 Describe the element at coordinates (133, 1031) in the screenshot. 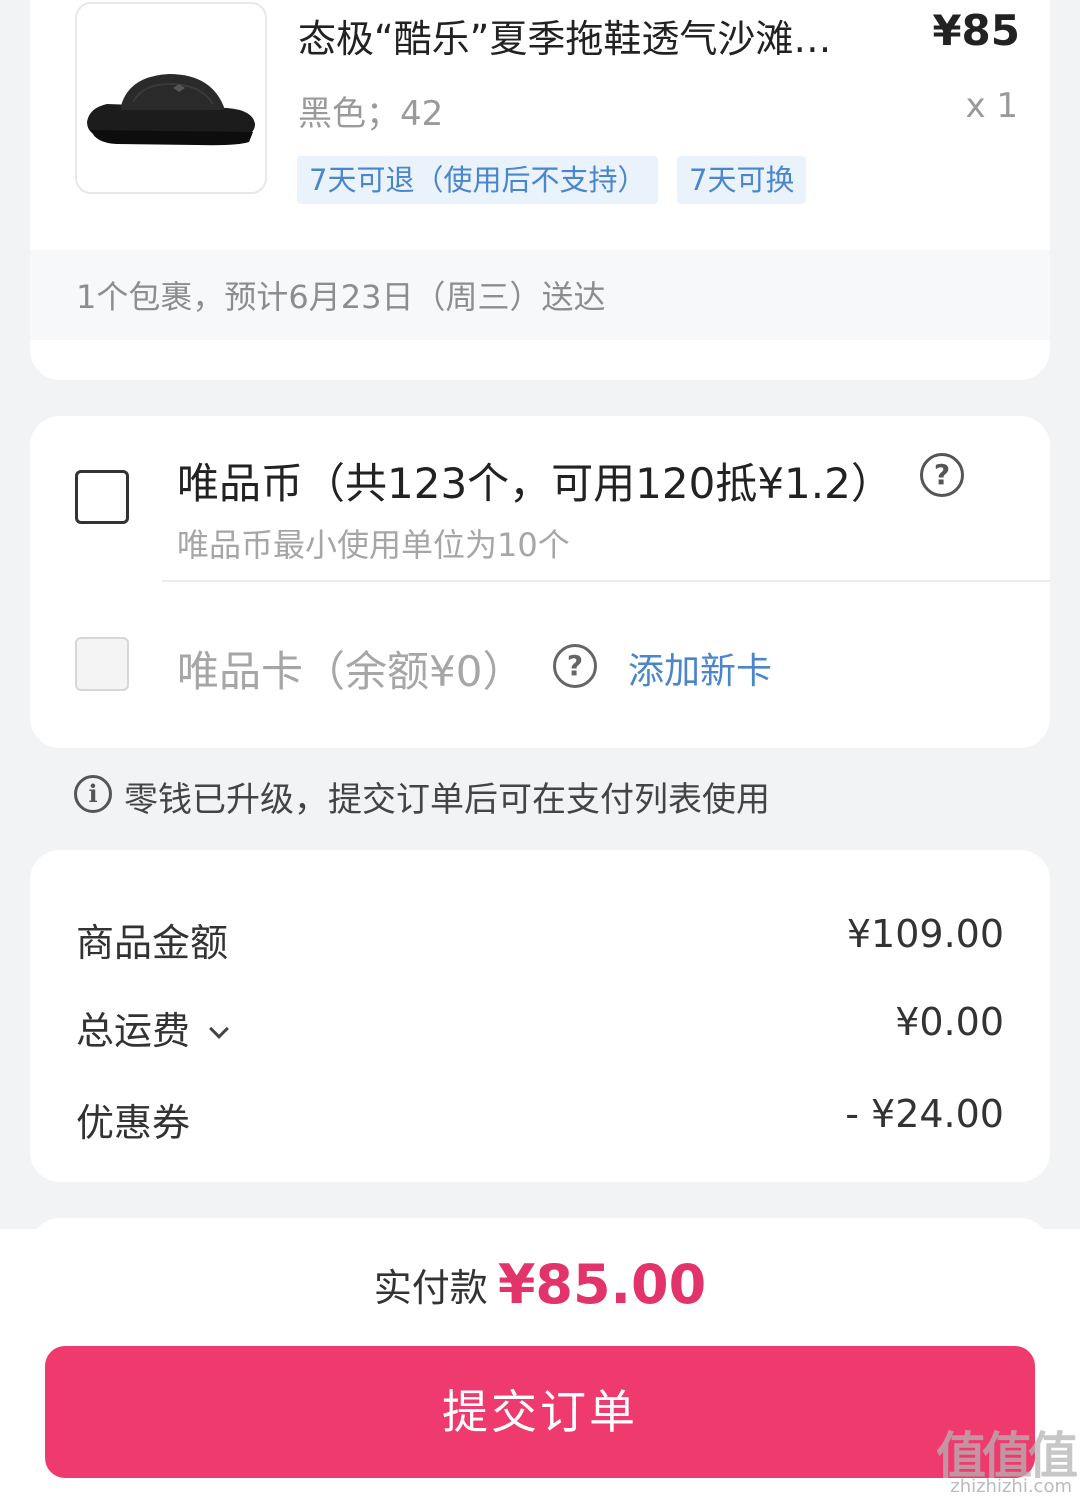

I see `shipping-fee-label: 总运费` at that location.